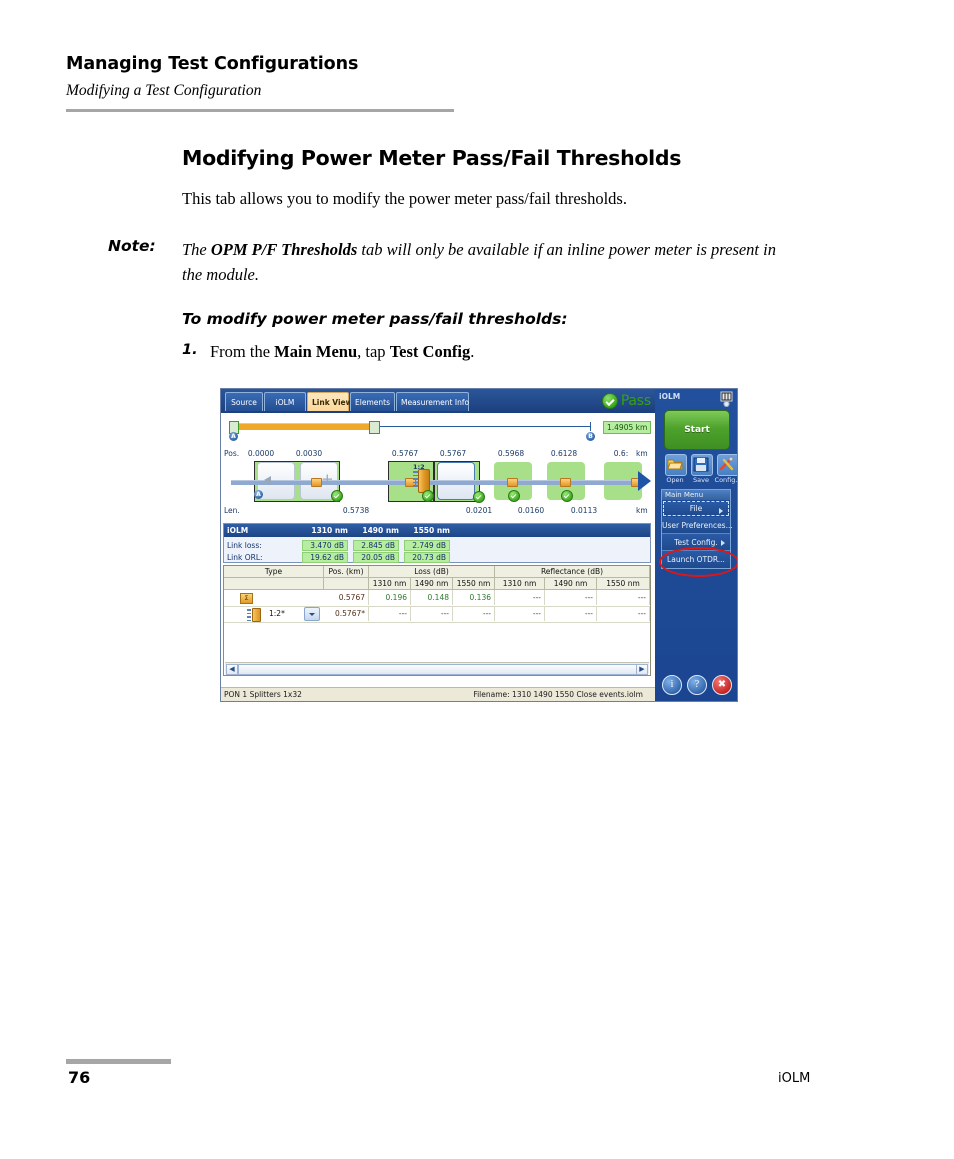 The image size is (954, 1159). Describe the element at coordinates (285, 401) in the screenshot. I see `tab-iolm: iOLM` at that location.